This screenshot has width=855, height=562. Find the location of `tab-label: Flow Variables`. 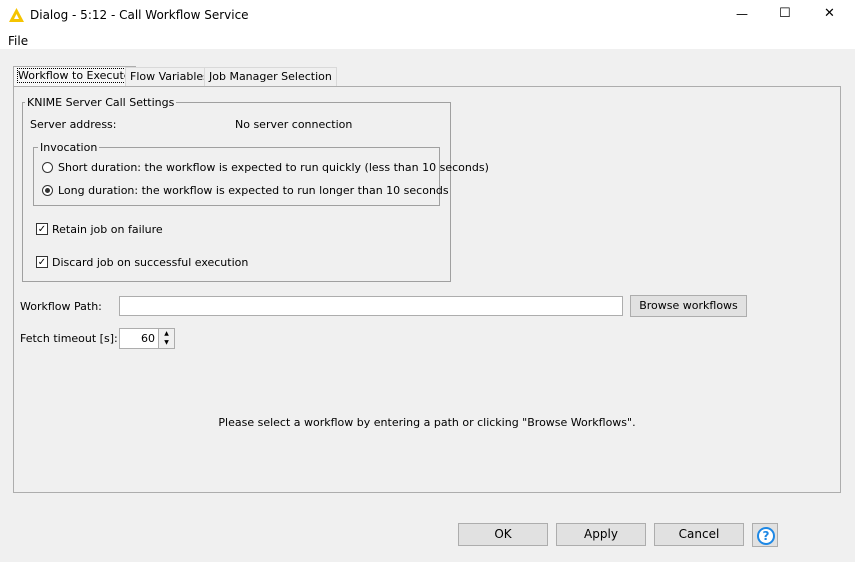

tab-label: Flow Variables is located at coordinates (169, 76).